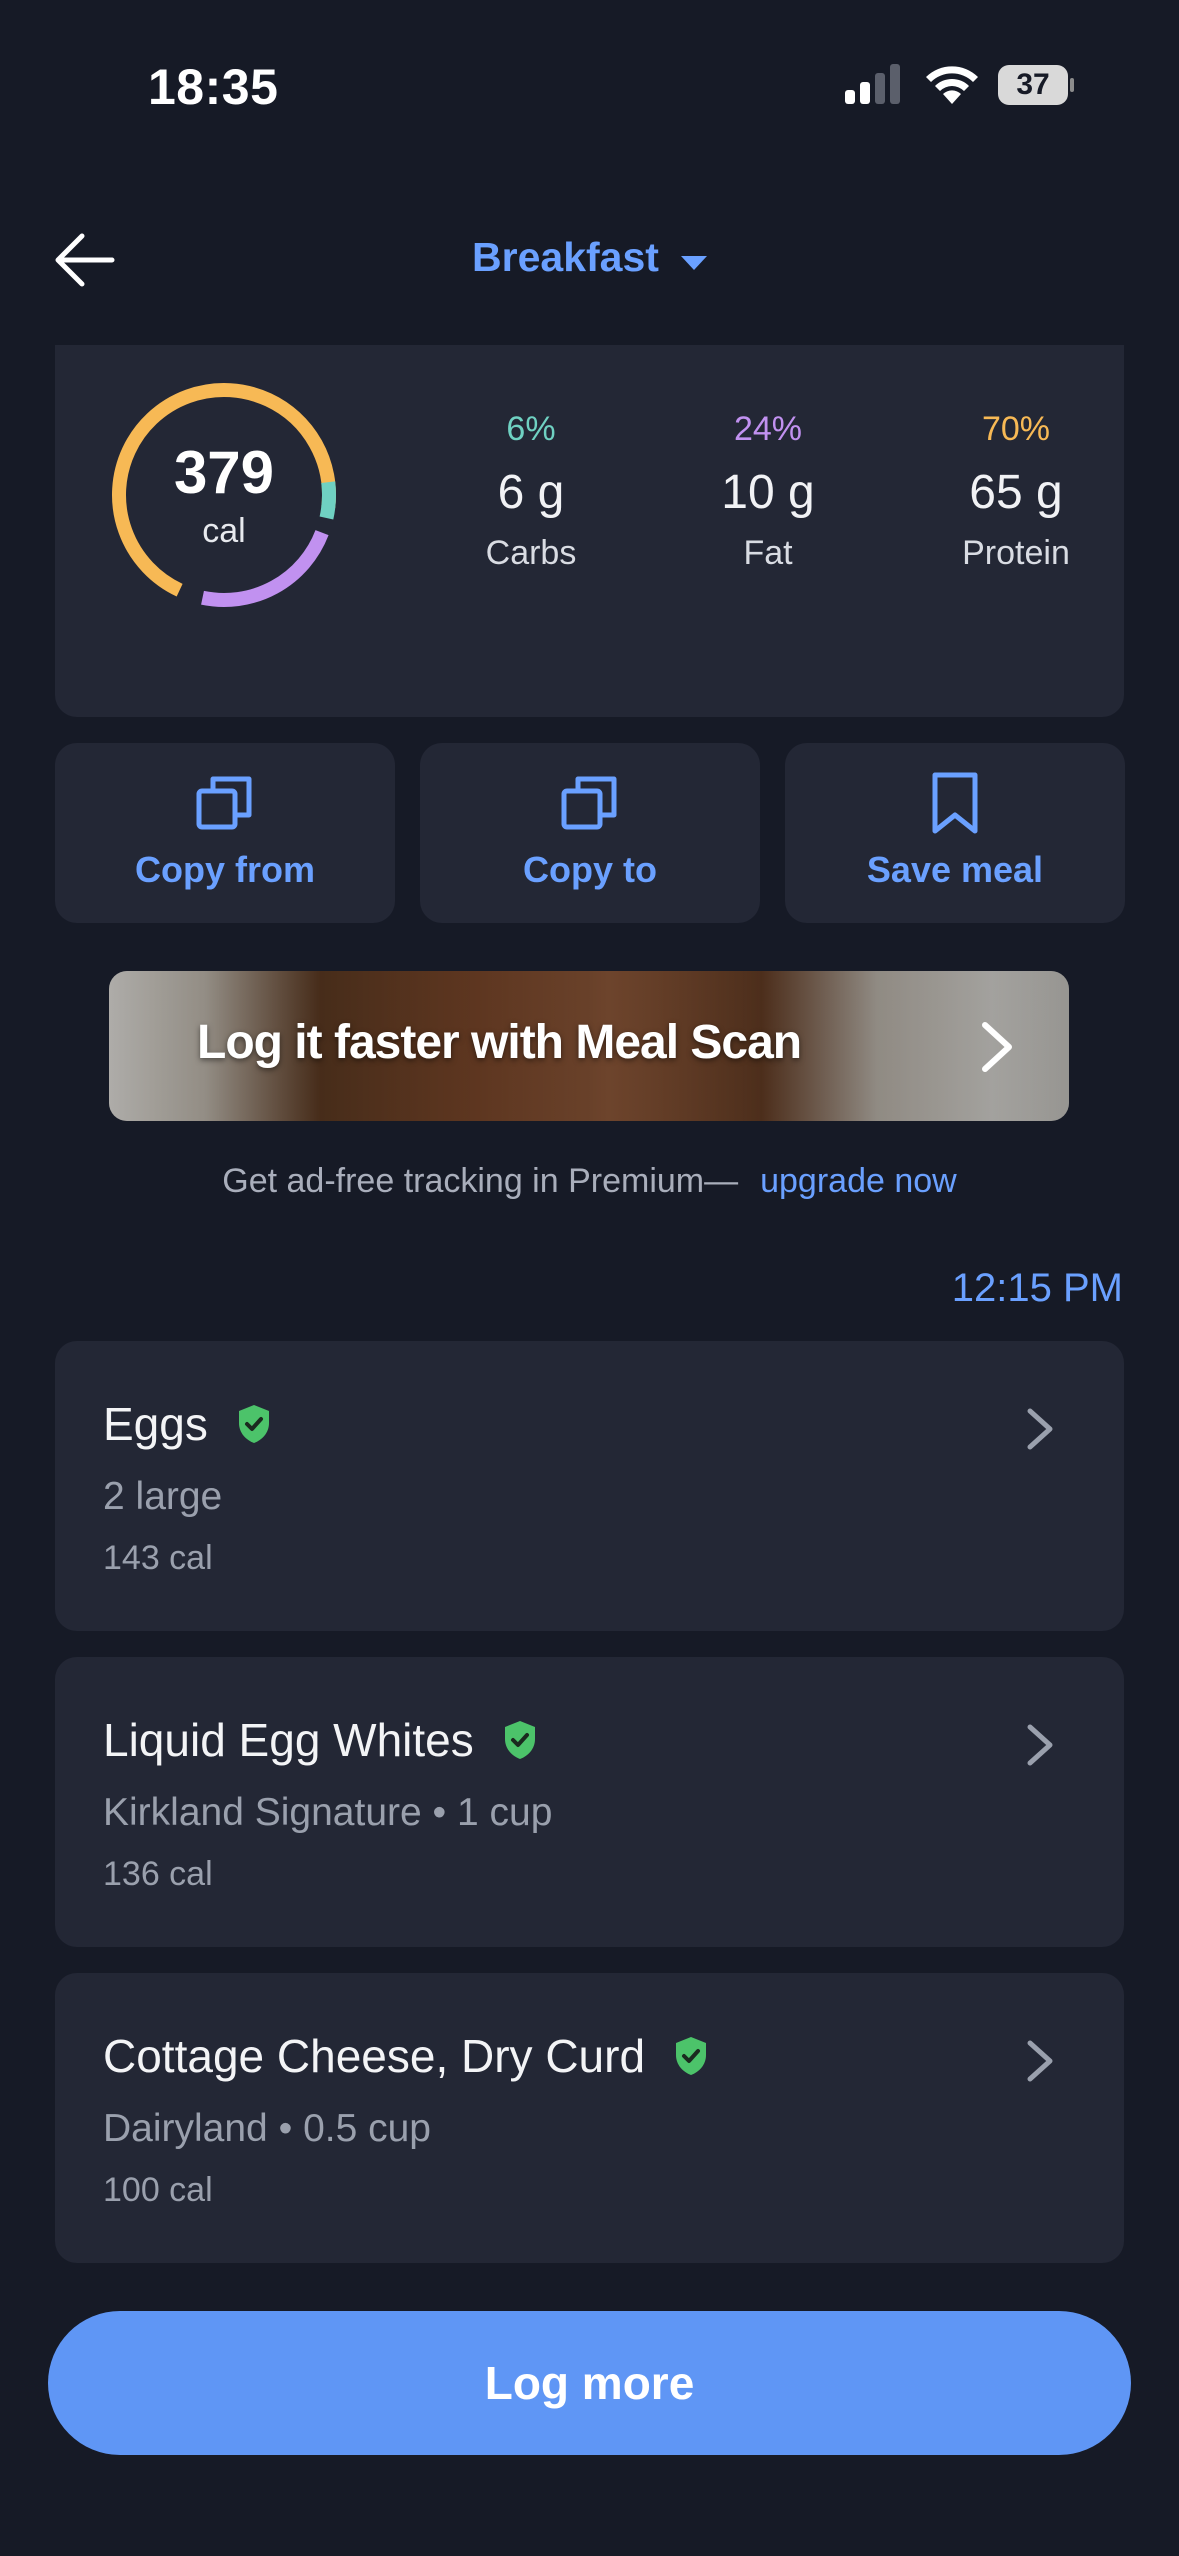 The height and width of the screenshot is (2556, 1179). I want to click on macro-grams: 65 g, so click(1016, 492).